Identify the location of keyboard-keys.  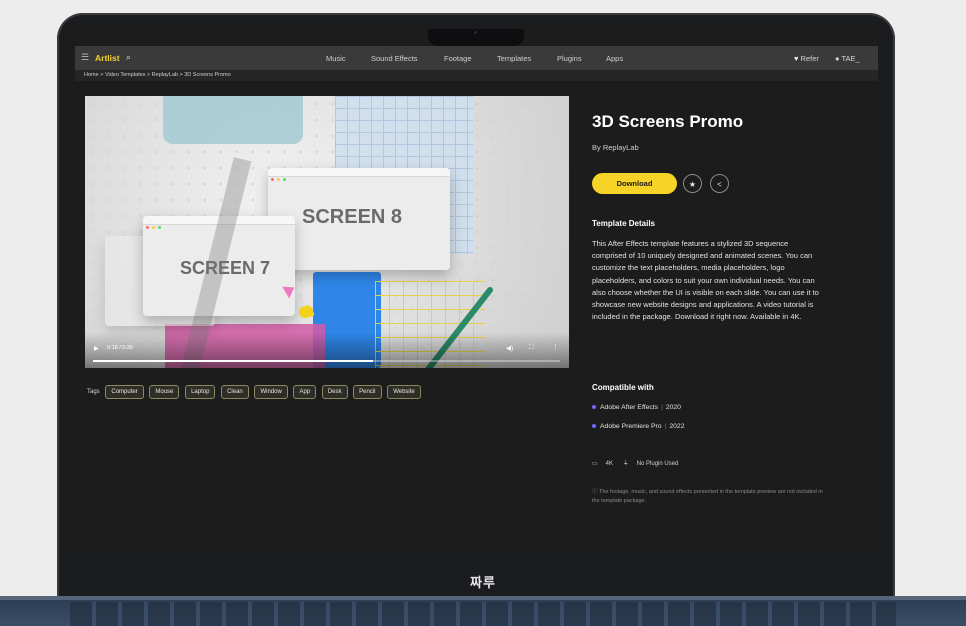
(483, 614).